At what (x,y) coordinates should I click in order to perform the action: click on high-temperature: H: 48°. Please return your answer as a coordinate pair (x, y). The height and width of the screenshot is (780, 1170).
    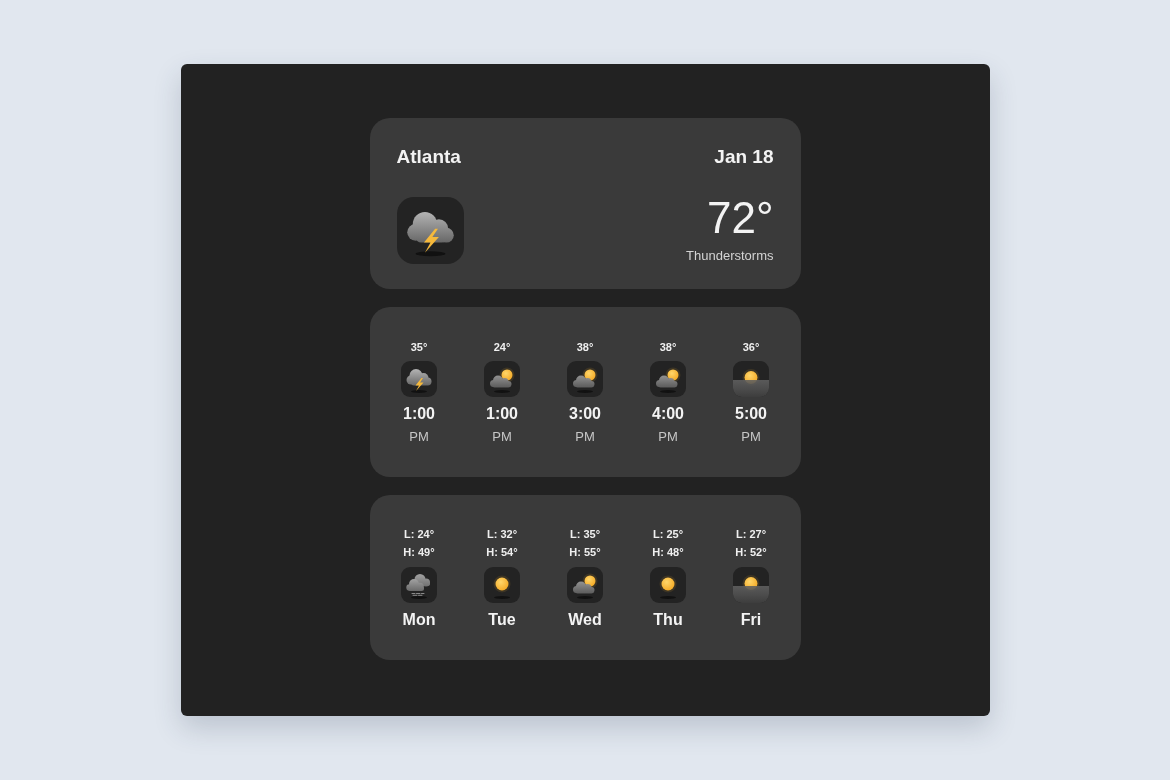
    Looking at the image, I should click on (668, 552).